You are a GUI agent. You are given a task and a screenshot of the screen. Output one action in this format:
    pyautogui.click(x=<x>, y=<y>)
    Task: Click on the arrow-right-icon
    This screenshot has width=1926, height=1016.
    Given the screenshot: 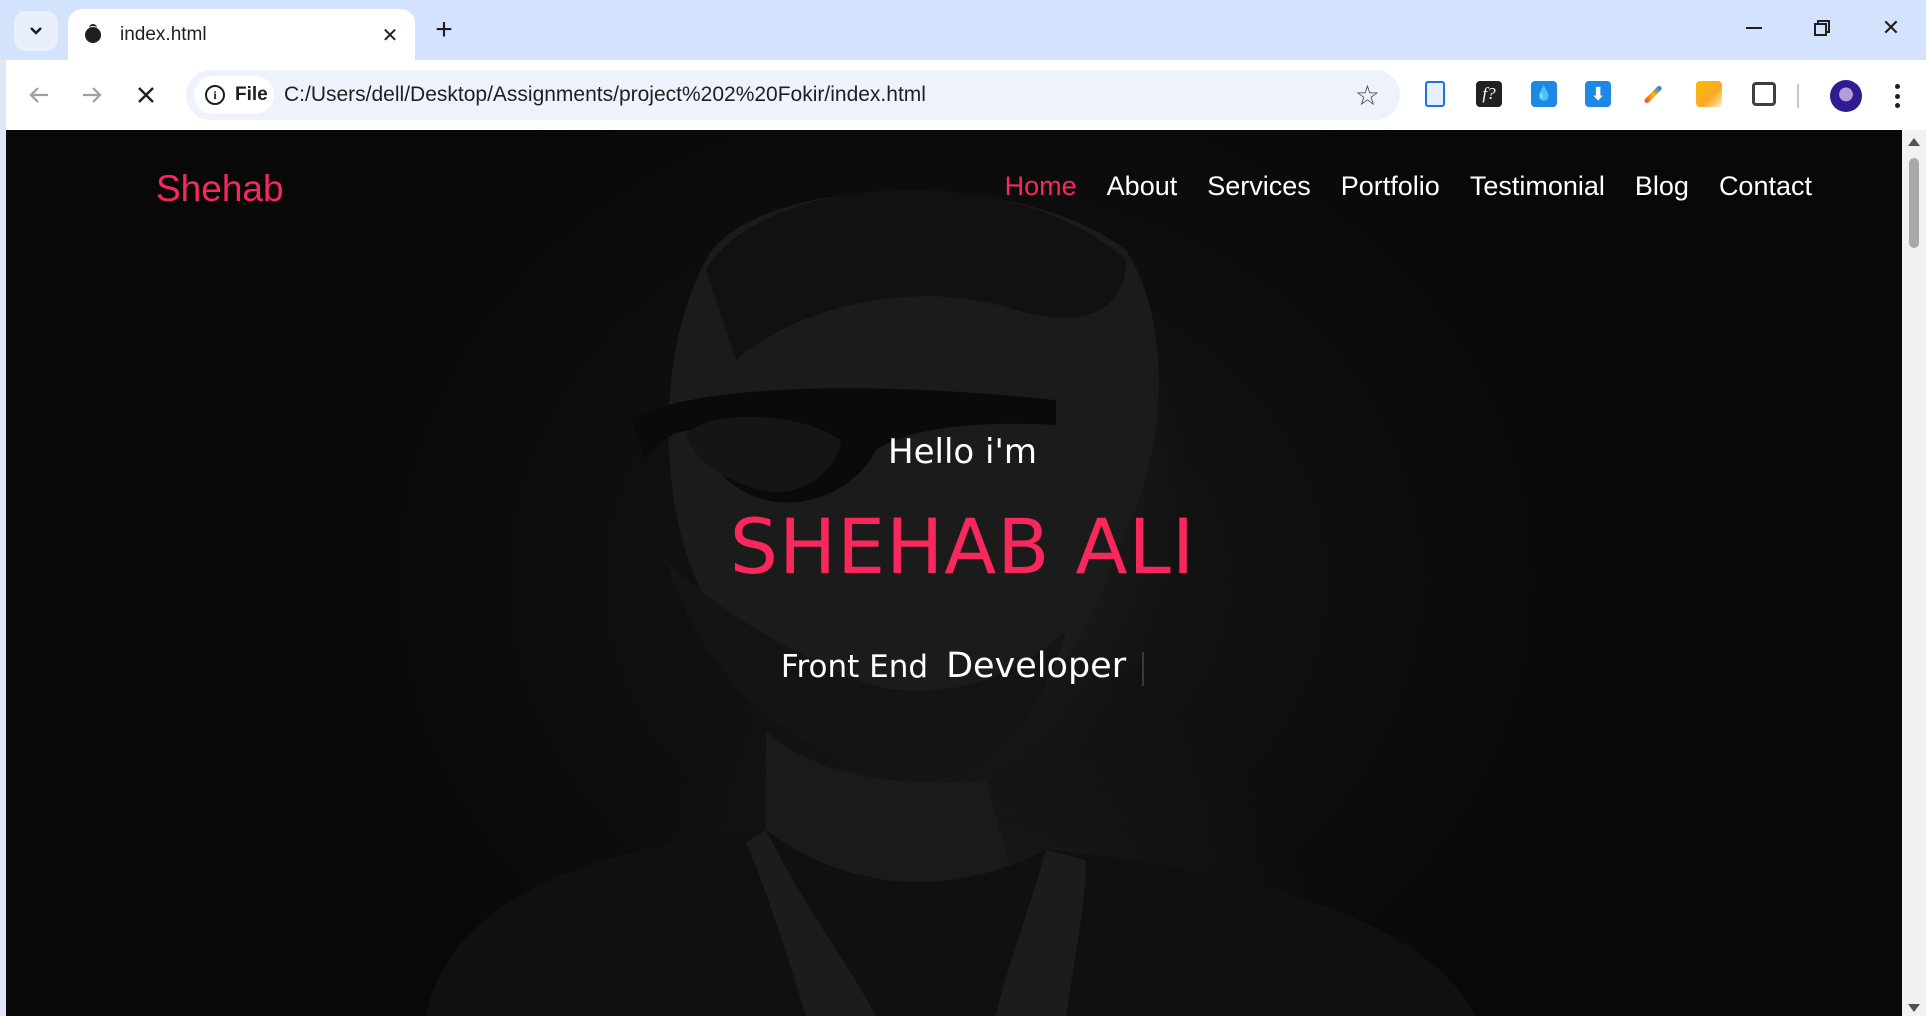 What is the action you would take?
    pyautogui.click(x=92, y=95)
    